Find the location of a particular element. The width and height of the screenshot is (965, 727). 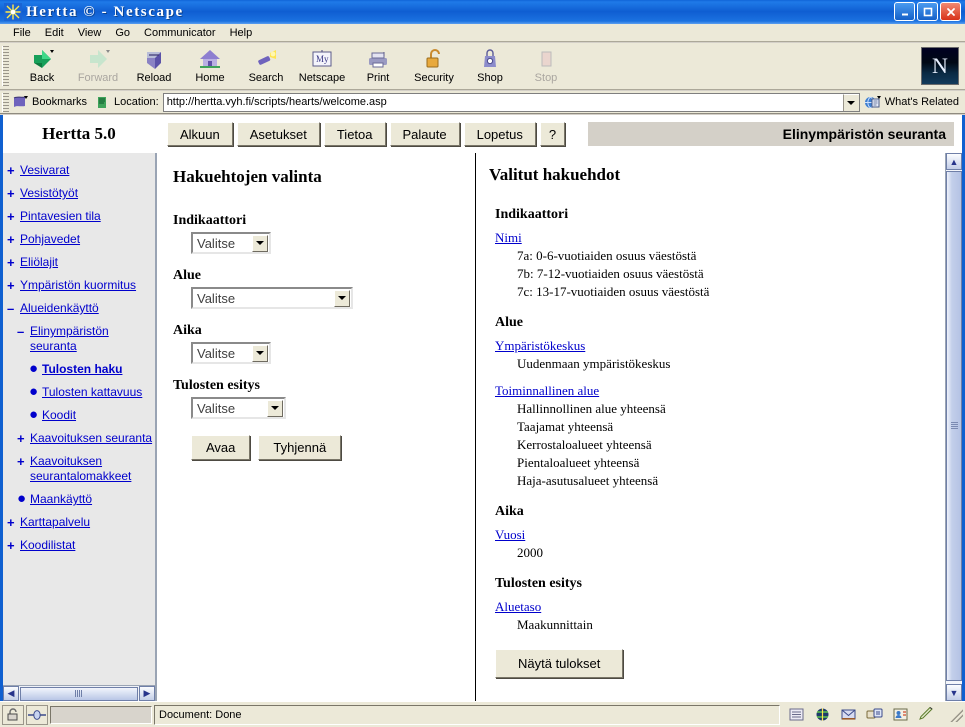

sidebar-item-vesivarat: + Vesivarat is located at coordinates (81, 170).